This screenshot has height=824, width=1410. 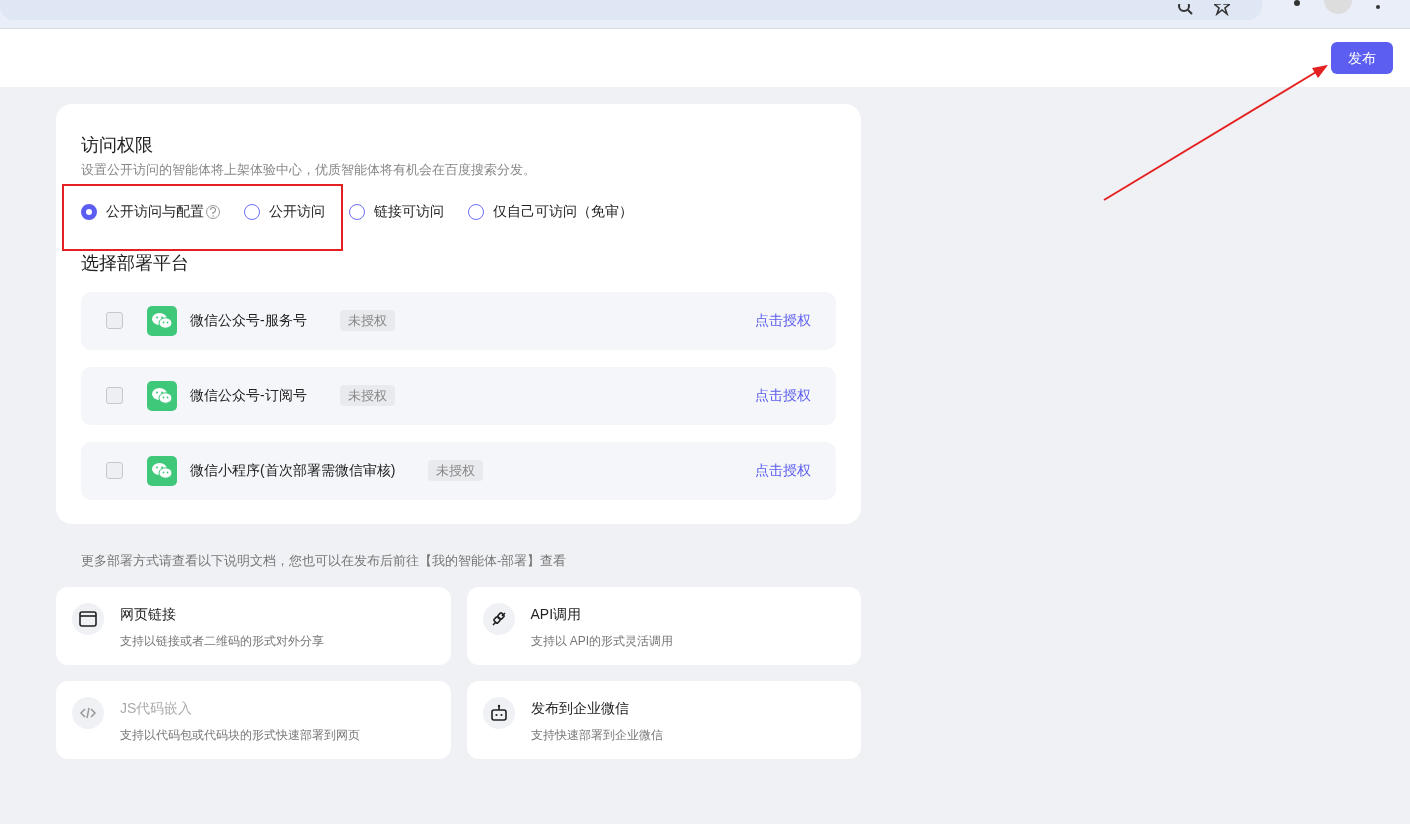 What do you see at coordinates (240, 735) in the screenshot?
I see `card-description: 支持以代码包或代码块的形式快速部署到网页` at bounding box center [240, 735].